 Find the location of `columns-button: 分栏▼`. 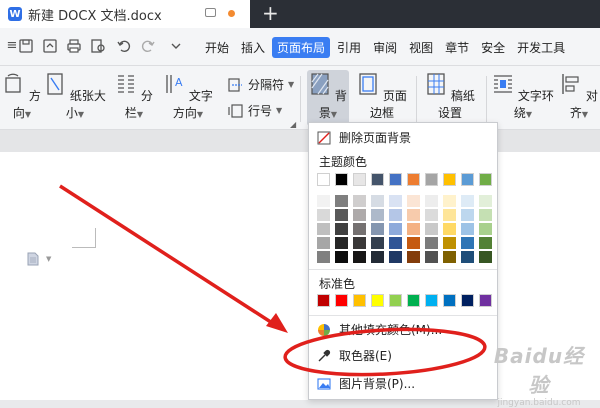

columns-button: 分栏▼ is located at coordinates (134, 96).